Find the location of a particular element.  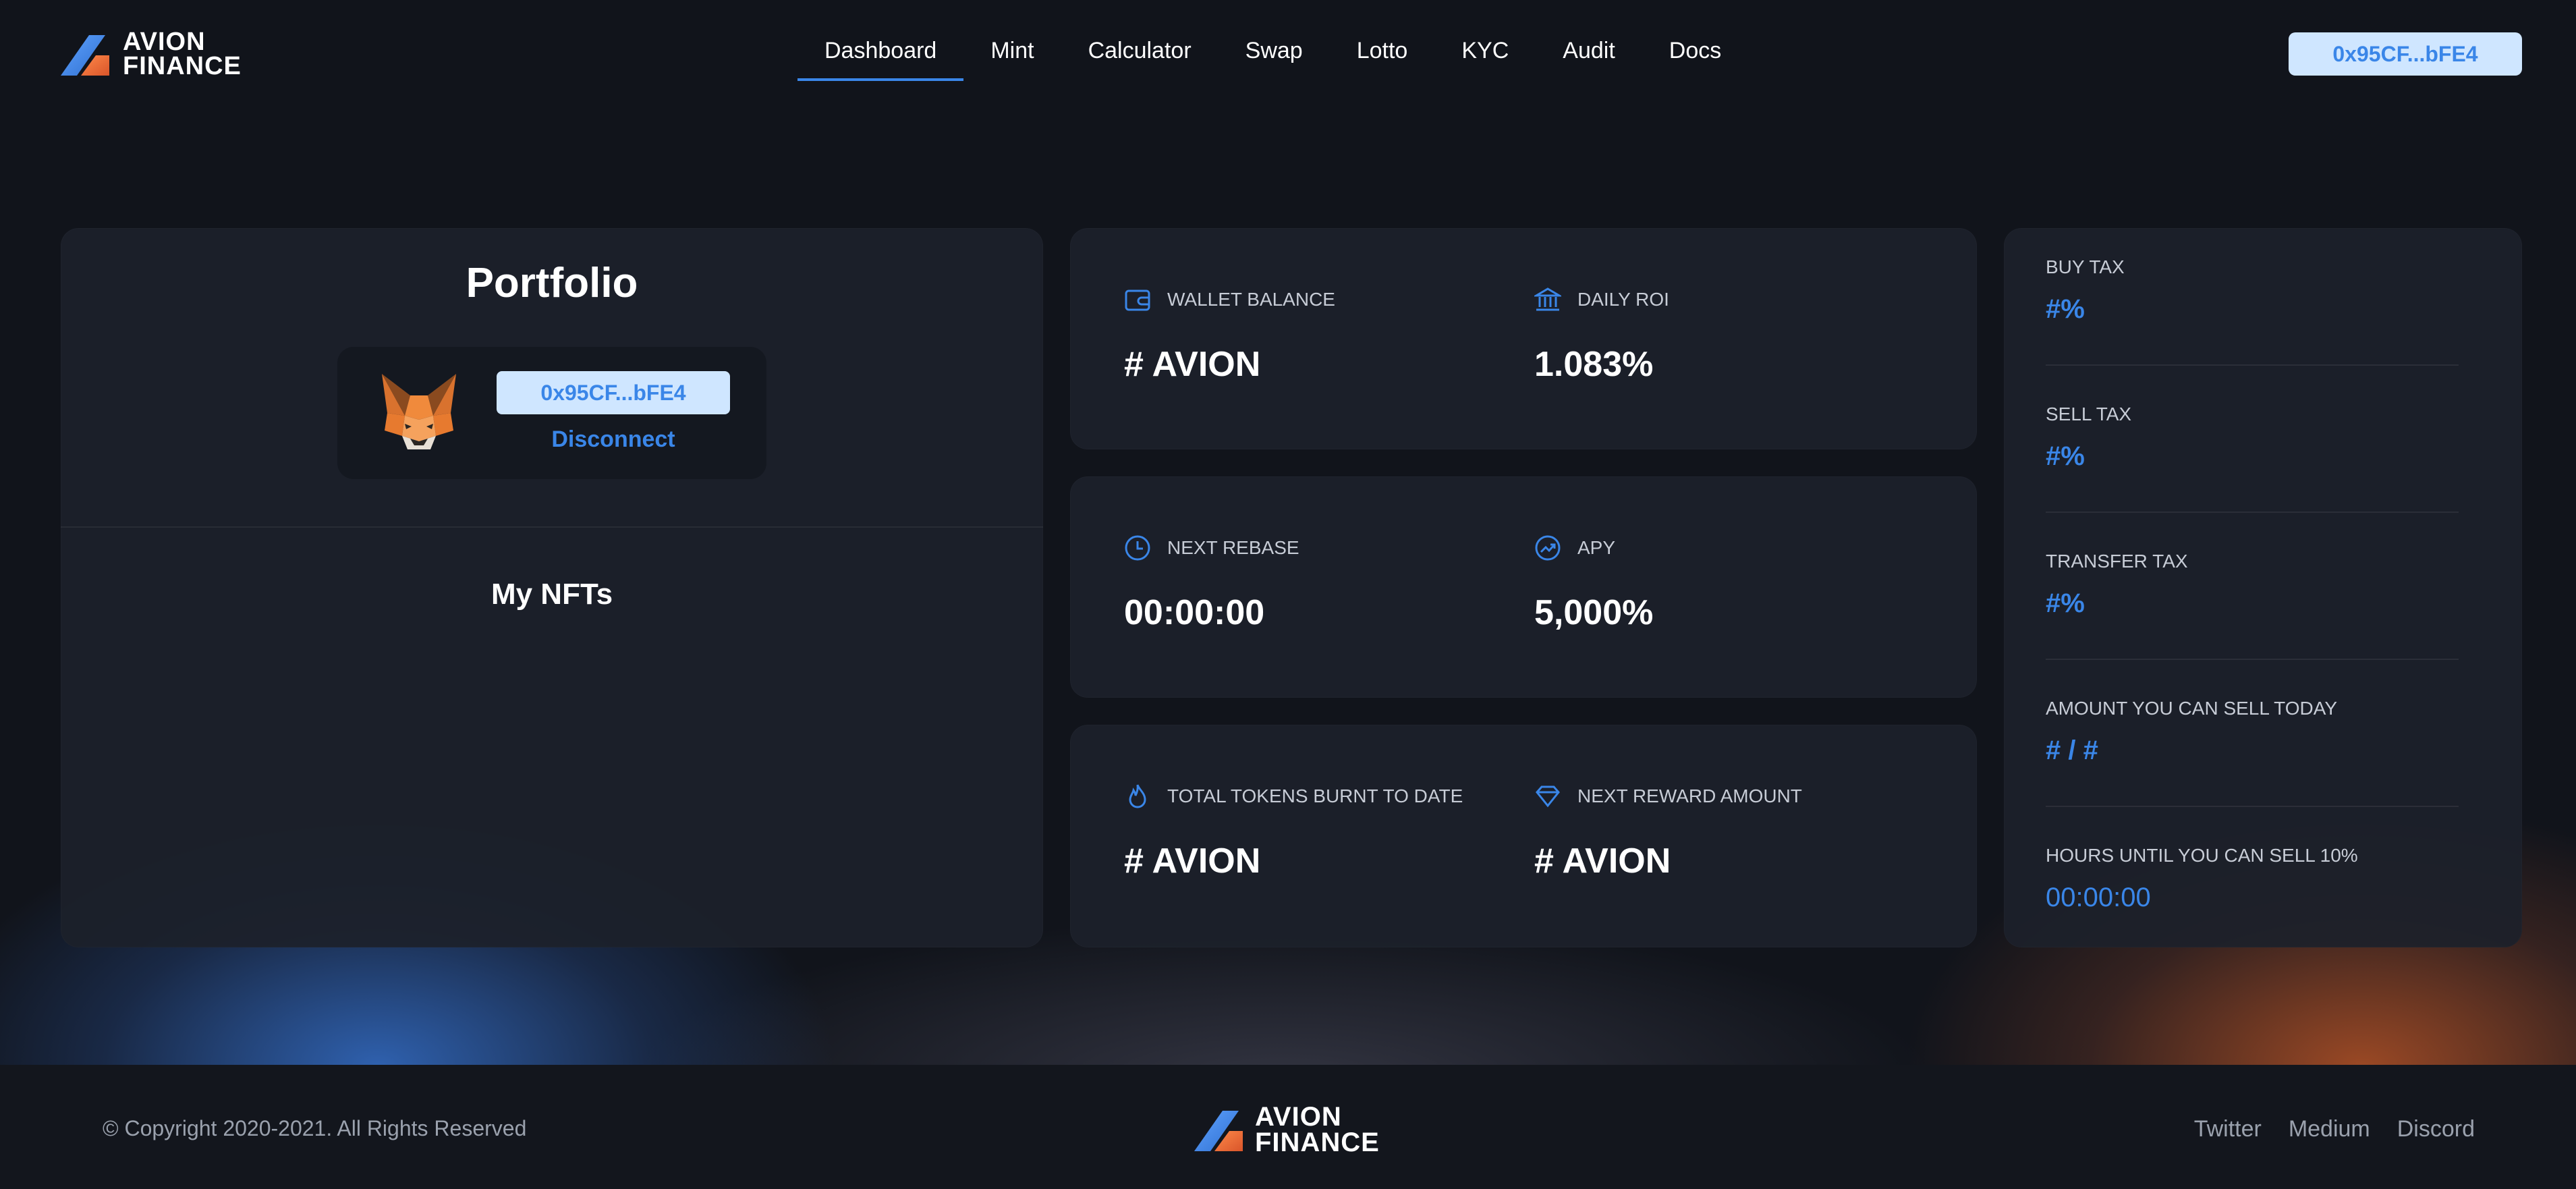

hours-until-row: HOURS UNTIL YOU CAN SELL 10% 00:00:00 is located at coordinates (2252, 879).